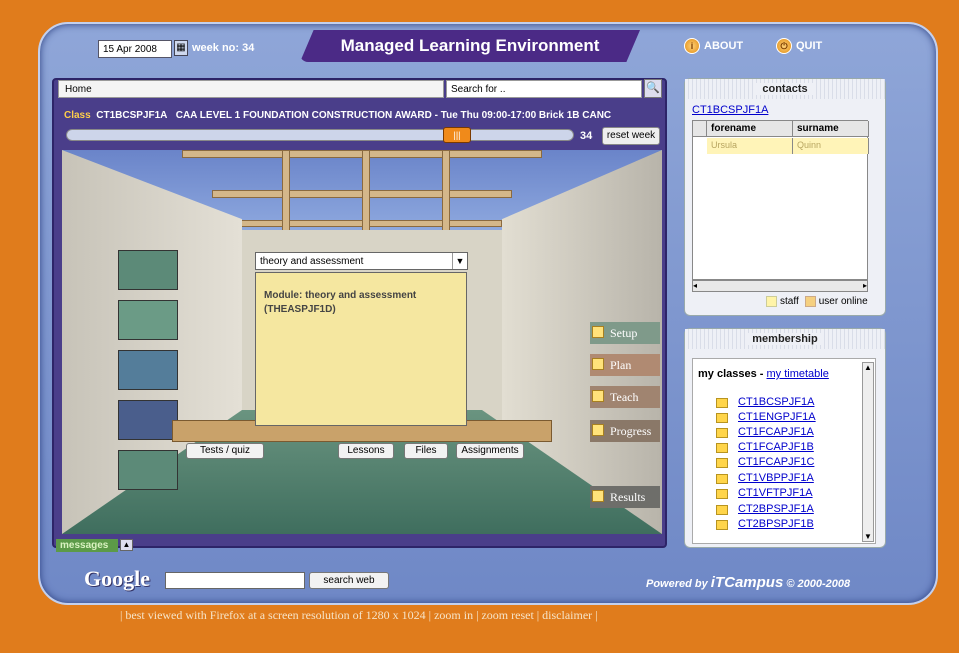  What do you see at coordinates (628, 497) in the screenshot?
I see `menu-results-label: Results` at bounding box center [628, 497].